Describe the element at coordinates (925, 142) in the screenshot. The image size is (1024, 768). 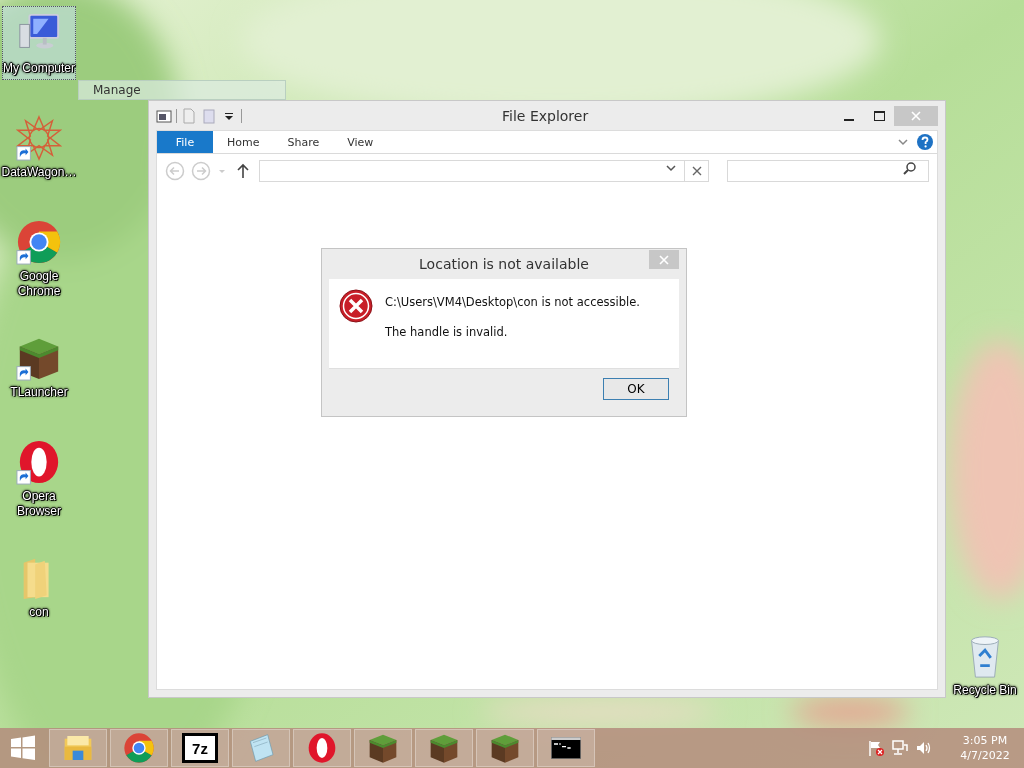
I see `help-icon` at that location.